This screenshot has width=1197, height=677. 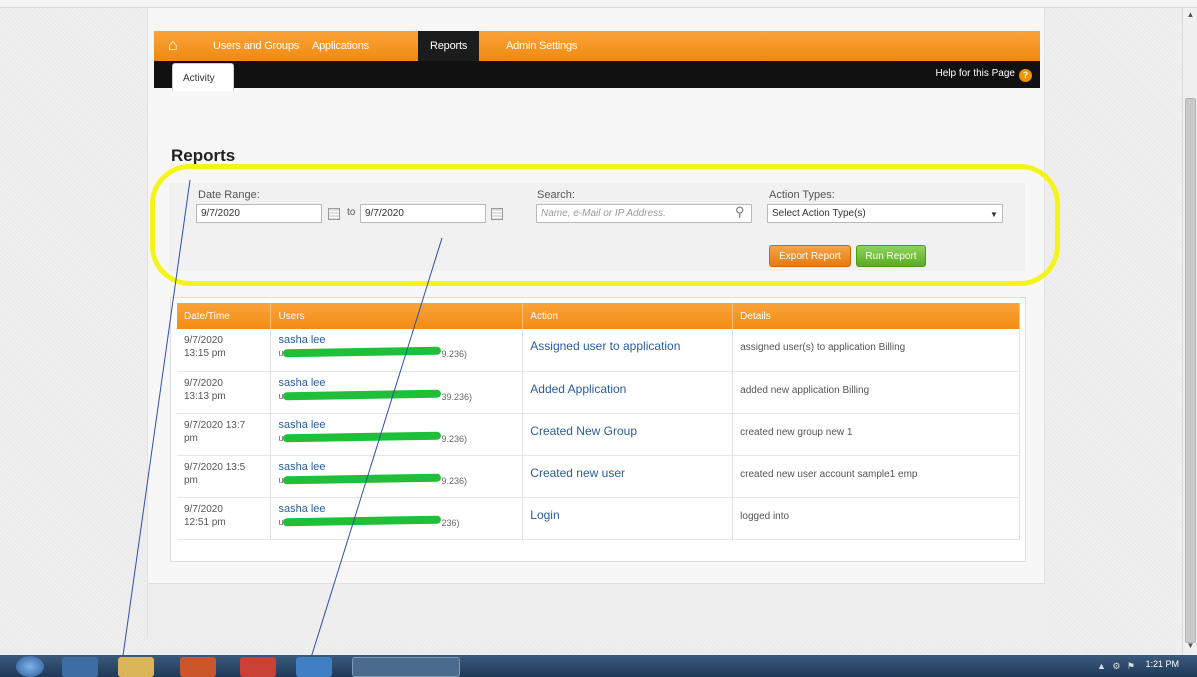 What do you see at coordinates (994, 214) in the screenshot?
I see `chevron-down-icon: ▼` at bounding box center [994, 214].